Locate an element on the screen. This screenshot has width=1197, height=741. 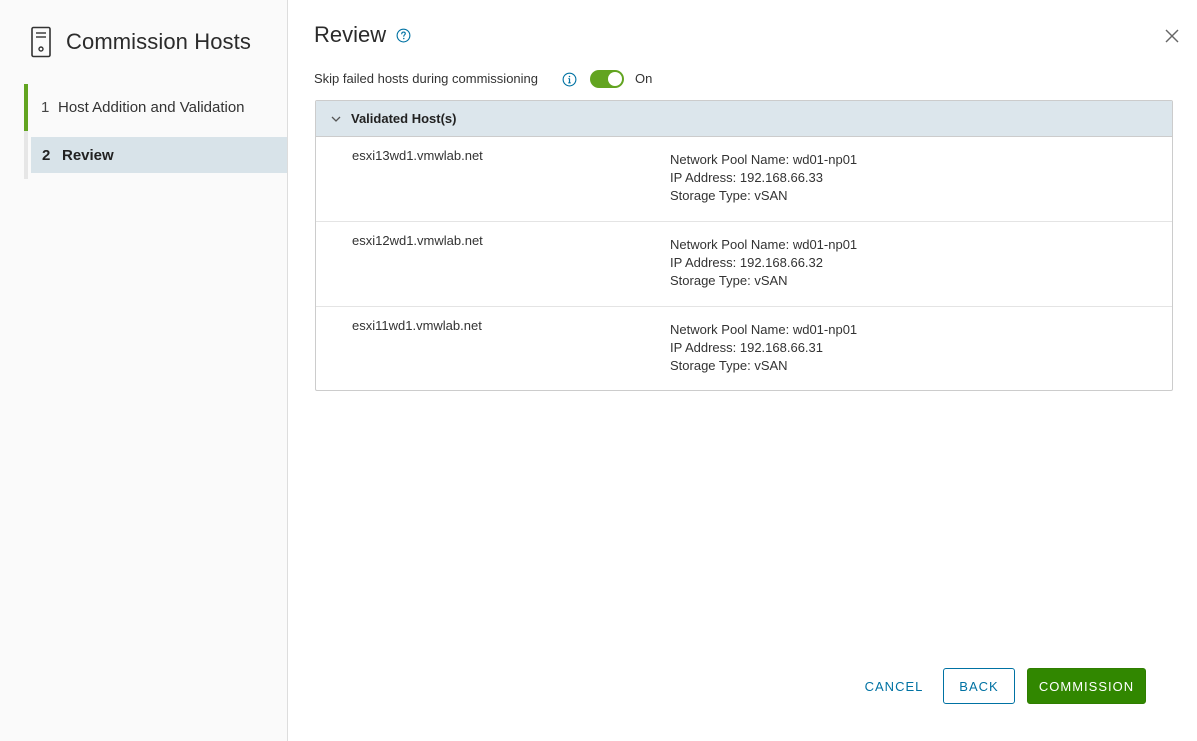
sidebar-header: Commission Hosts is located at coordinates (140, 42).